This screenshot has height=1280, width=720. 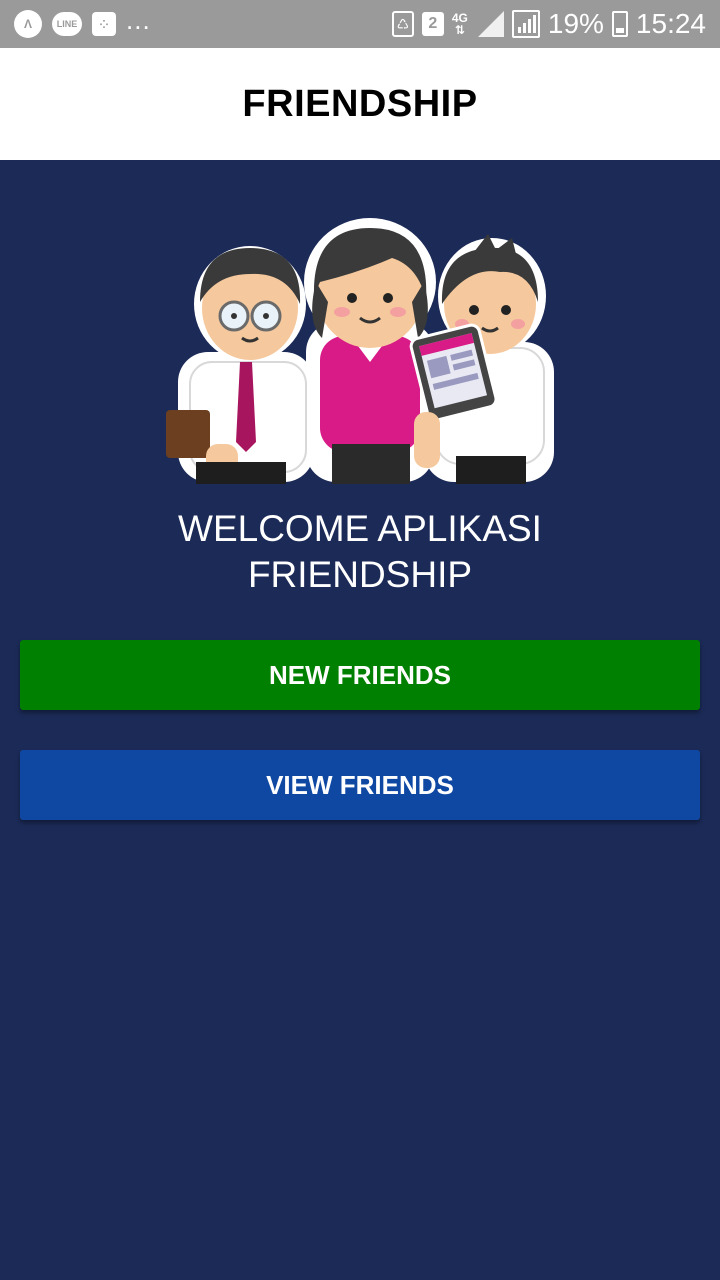 I want to click on data-arrows-icon: ⇅, so click(x=459, y=30).